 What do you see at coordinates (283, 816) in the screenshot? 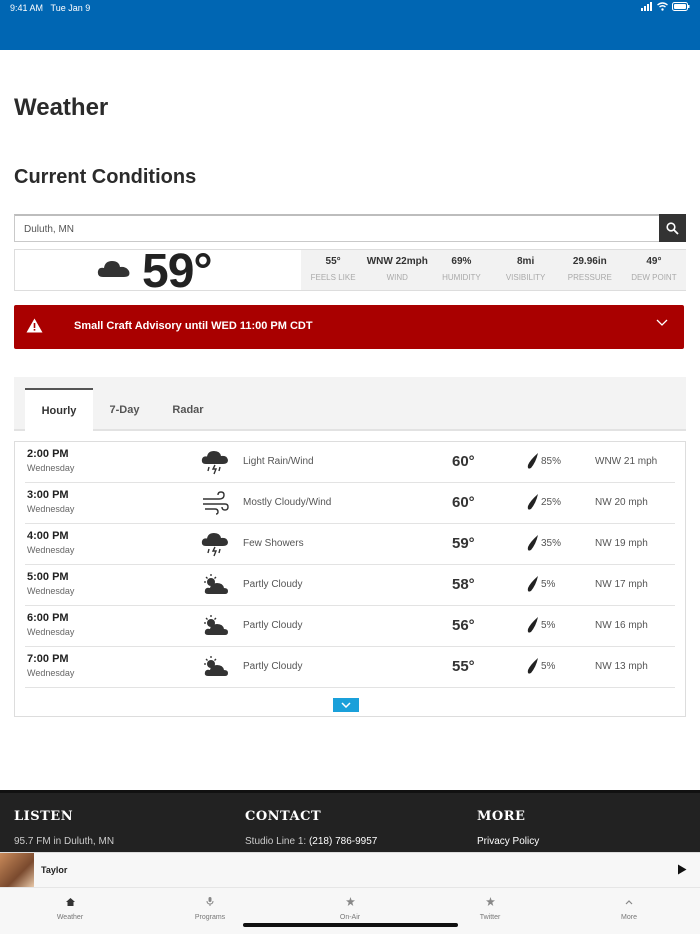
I see `footer-heading: CONTACT` at bounding box center [283, 816].